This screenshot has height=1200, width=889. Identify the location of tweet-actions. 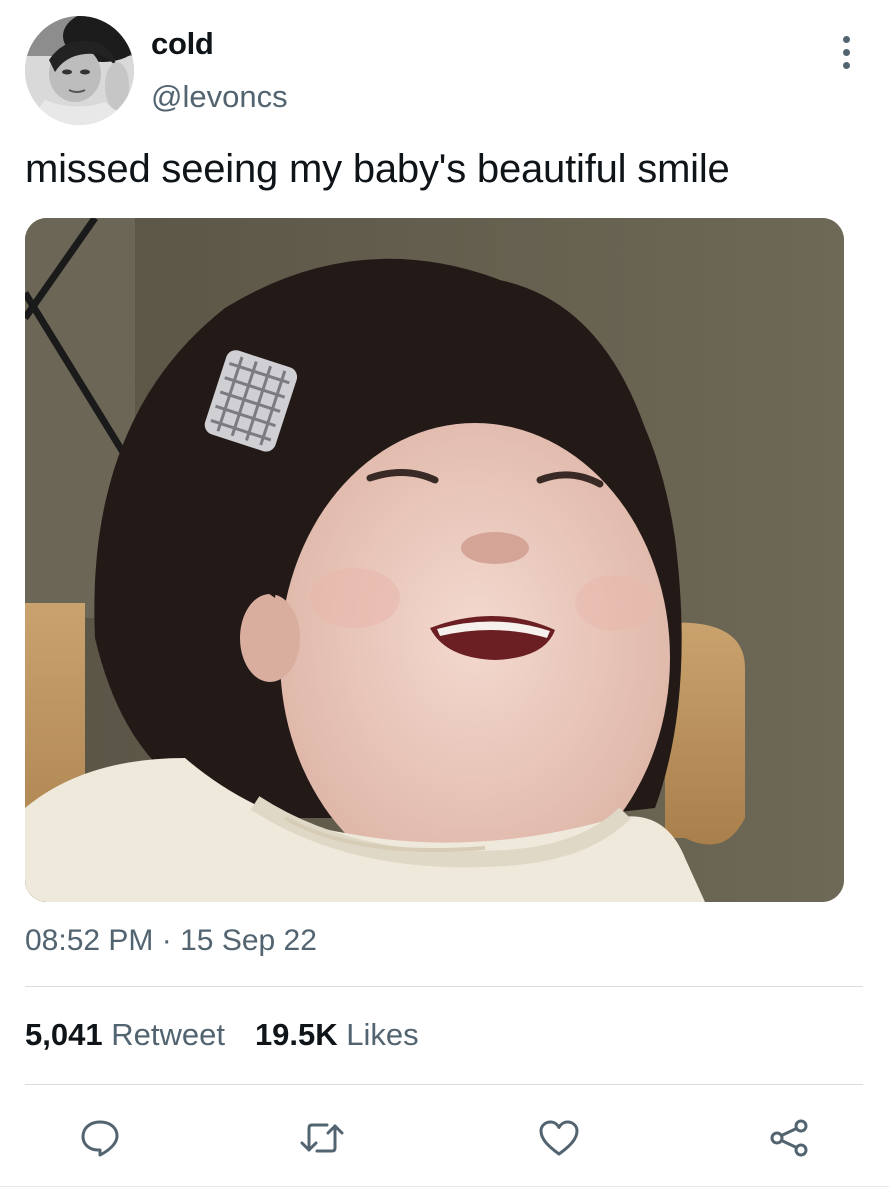
(444, 1137).